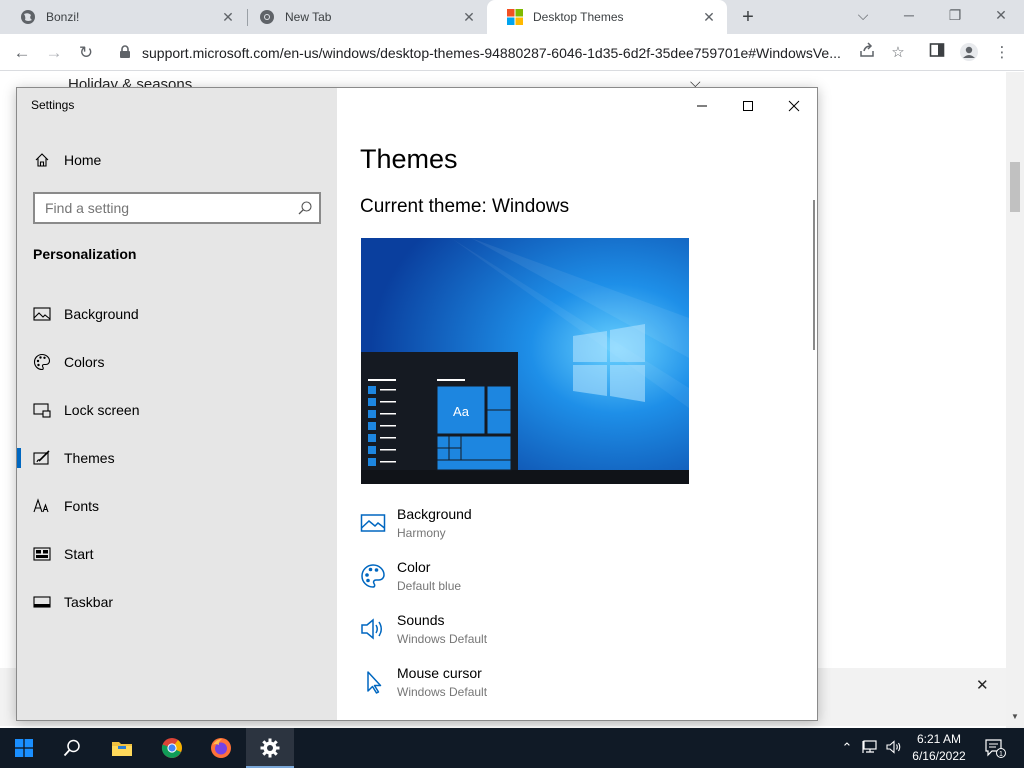 The image size is (1024, 768). What do you see at coordinates (439, 673) in the screenshot?
I see `property-label: Mouse cursor` at bounding box center [439, 673].